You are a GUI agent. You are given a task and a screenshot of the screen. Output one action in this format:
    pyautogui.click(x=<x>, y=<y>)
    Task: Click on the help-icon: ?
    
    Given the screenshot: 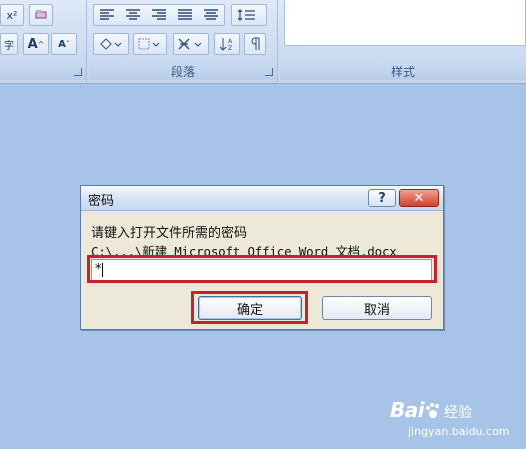 What is the action you would take?
    pyautogui.click(x=382, y=198)
    